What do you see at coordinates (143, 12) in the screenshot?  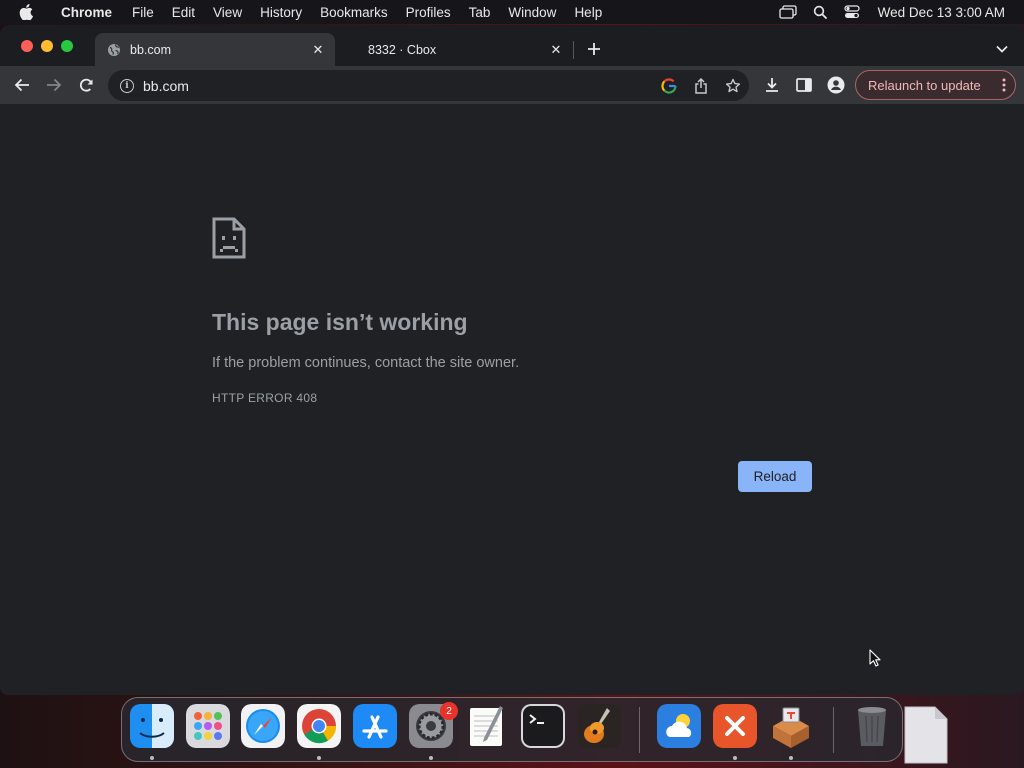 I see `menu-file: File` at bounding box center [143, 12].